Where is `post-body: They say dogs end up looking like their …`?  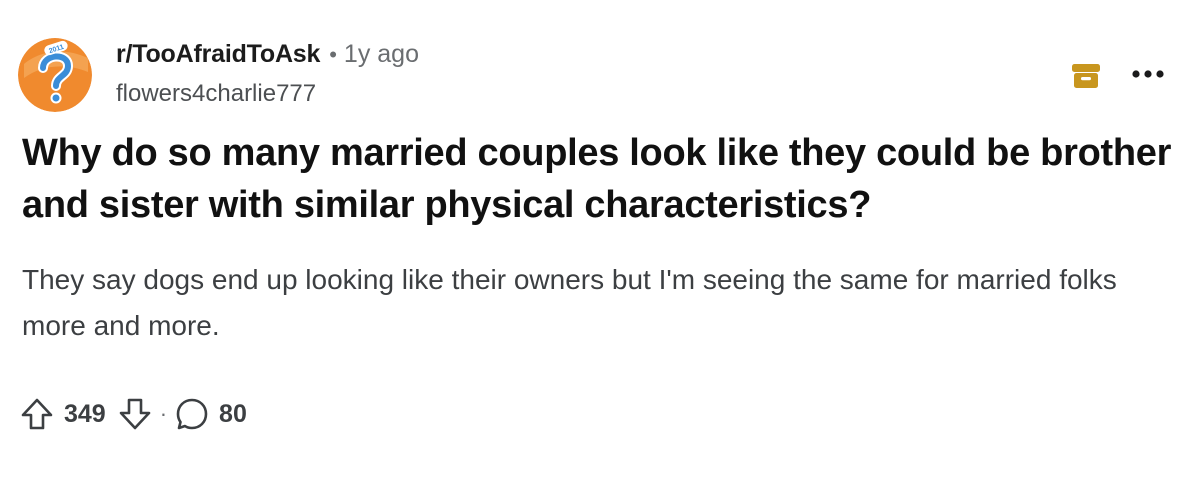
post-body: They say dogs end up looking like their … is located at coordinates (569, 302).